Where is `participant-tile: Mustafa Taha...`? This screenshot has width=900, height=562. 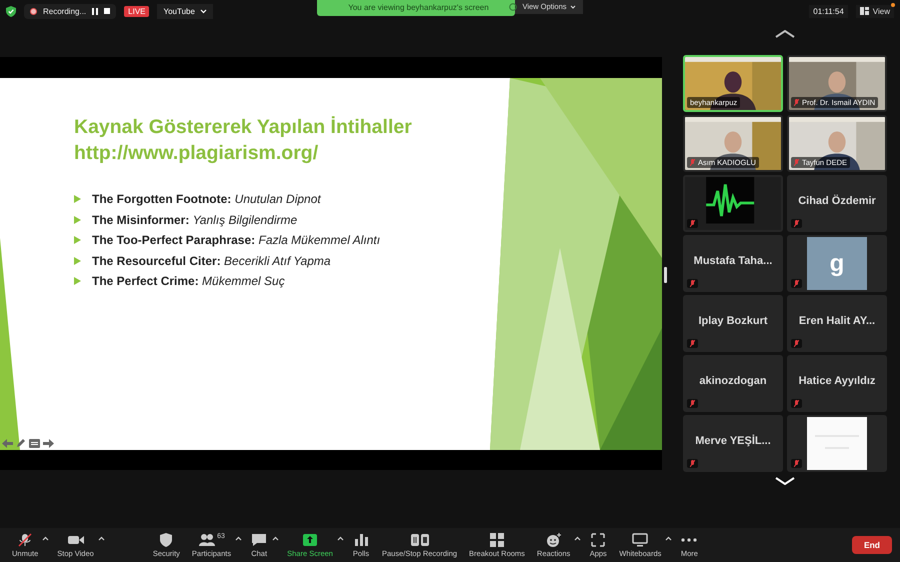
participant-tile: Mustafa Taha... is located at coordinates (733, 263).